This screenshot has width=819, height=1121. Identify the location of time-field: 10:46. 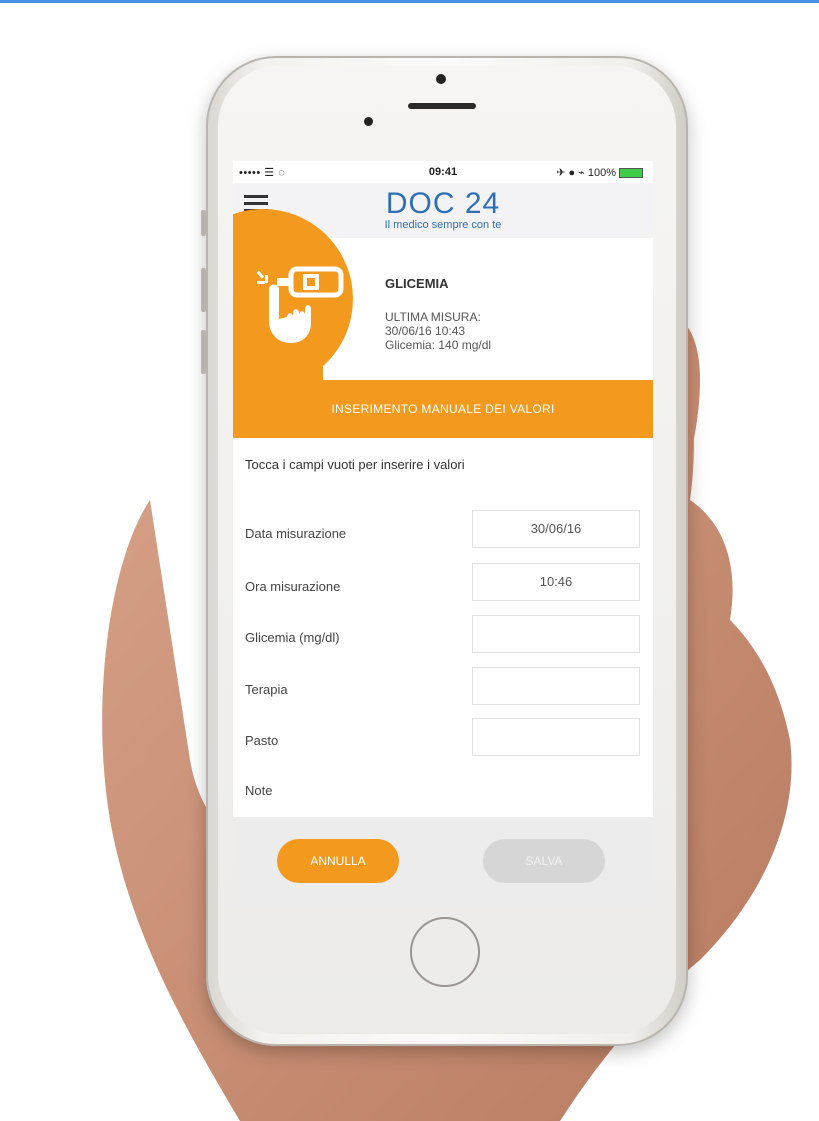
(556, 582).